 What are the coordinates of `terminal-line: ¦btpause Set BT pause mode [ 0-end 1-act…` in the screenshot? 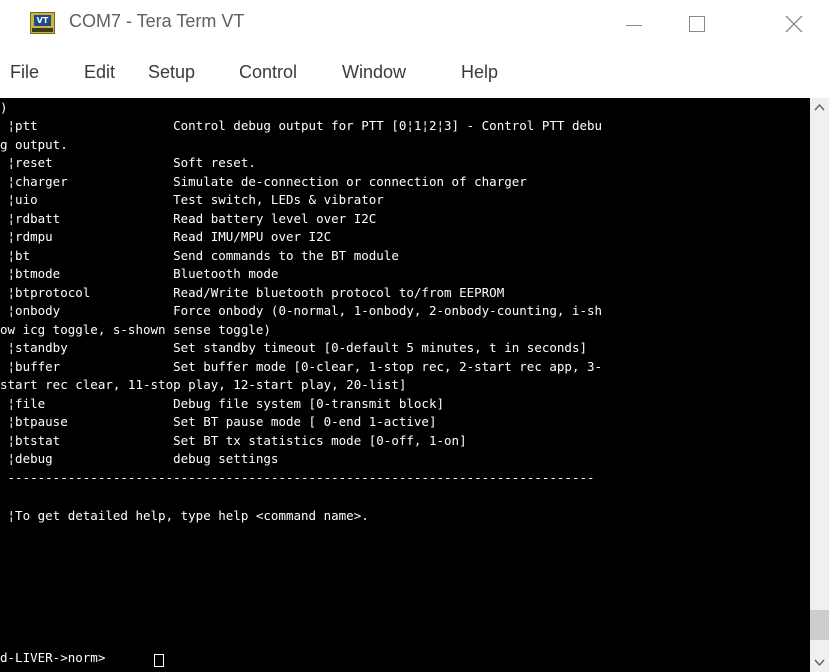 It's located at (218, 421).